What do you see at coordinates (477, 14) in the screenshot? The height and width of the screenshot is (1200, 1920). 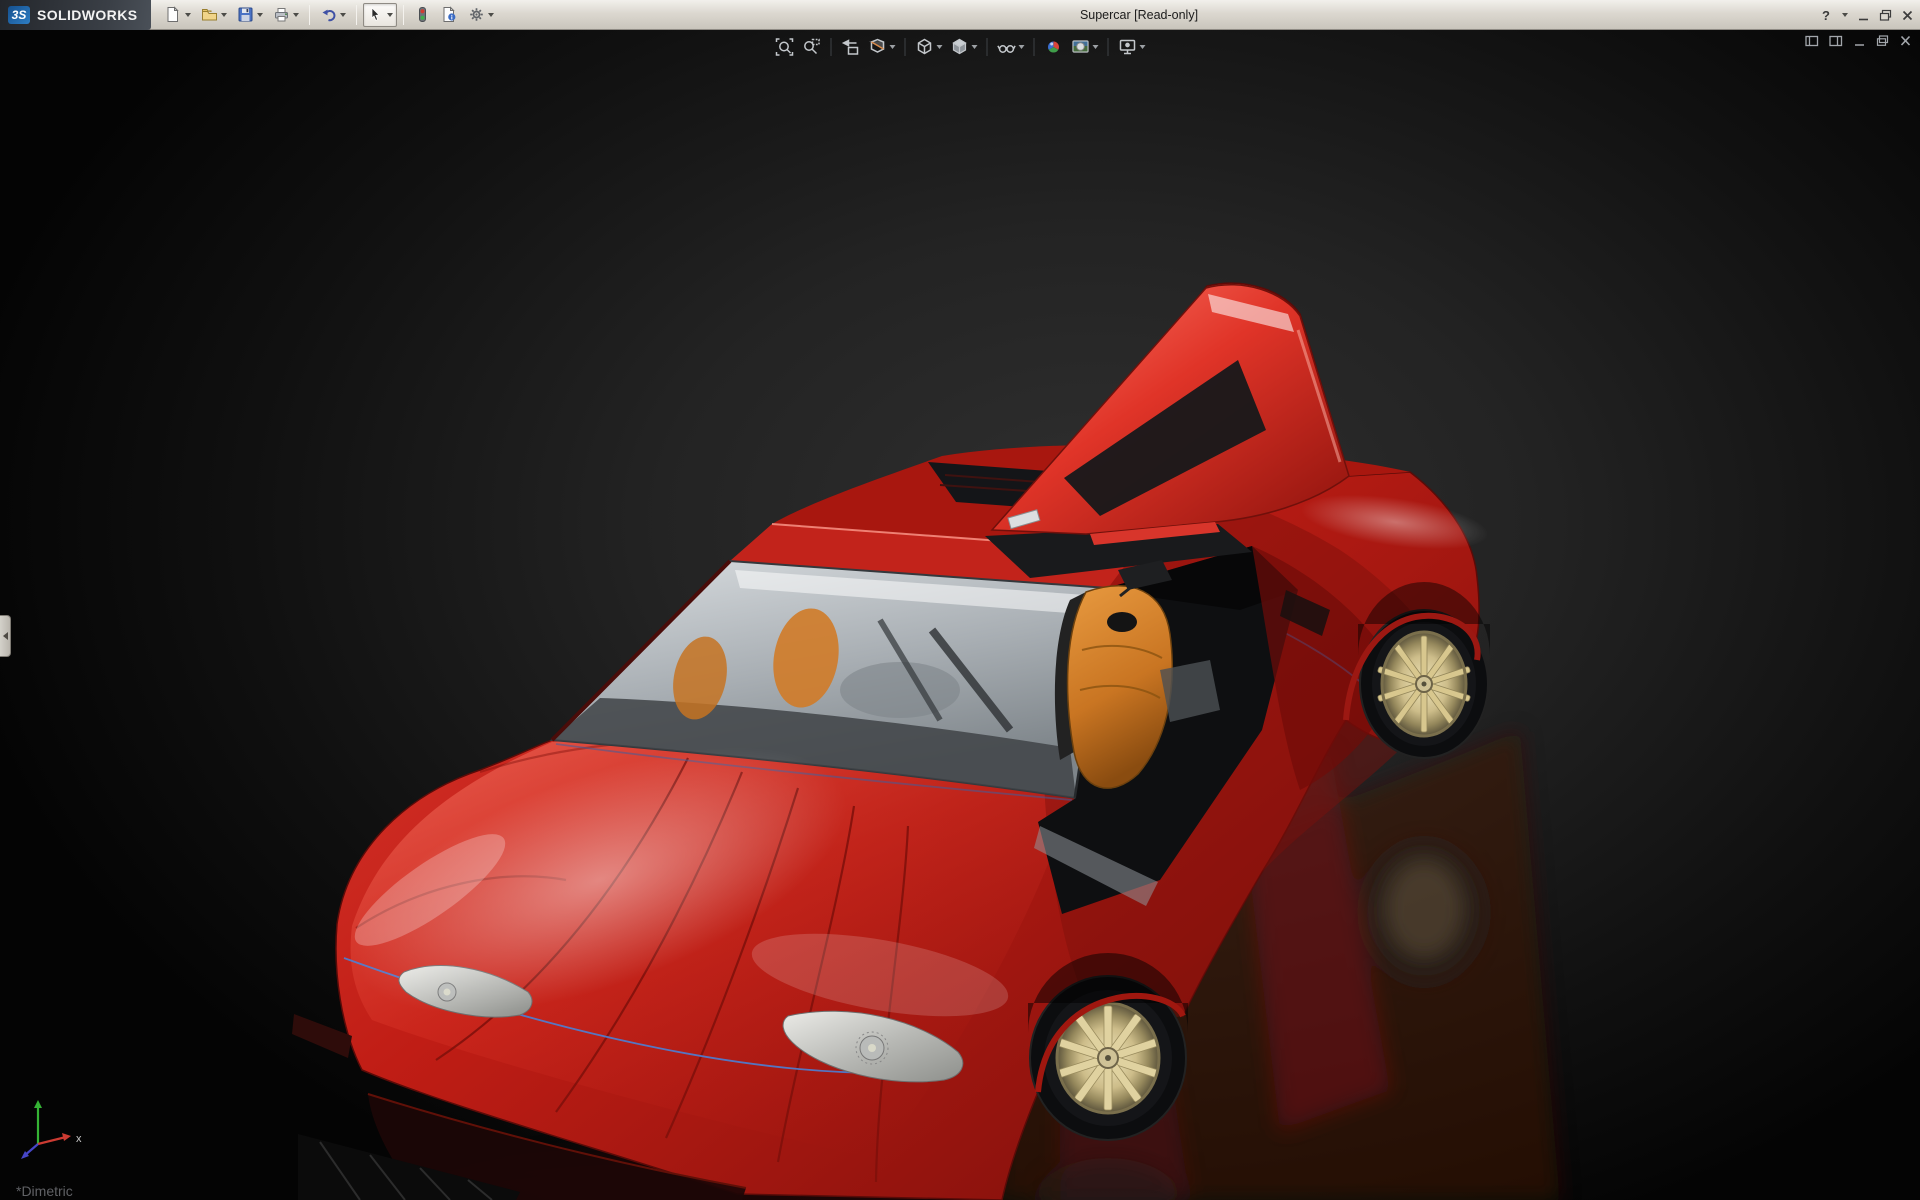 I see `options-gear-icon` at bounding box center [477, 14].